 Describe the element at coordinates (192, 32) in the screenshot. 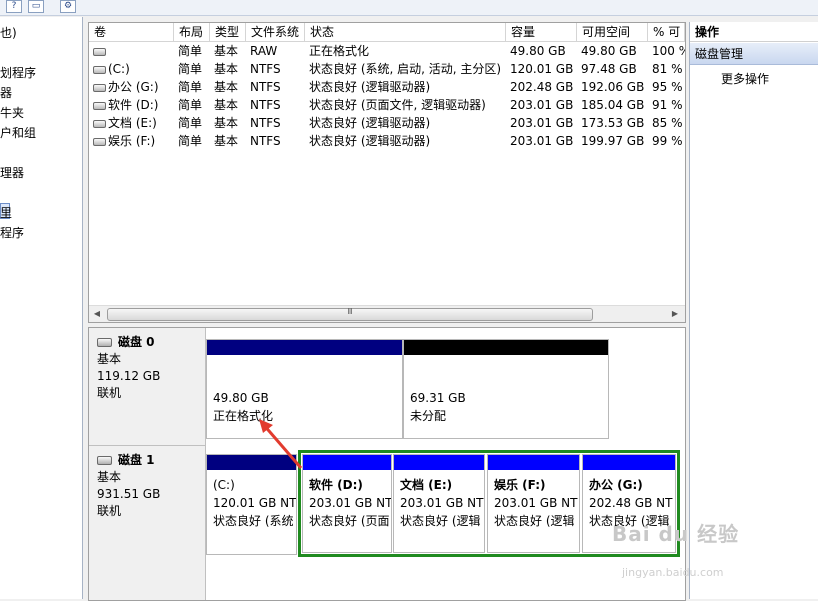

I see `column-header-layout: 布局` at that location.